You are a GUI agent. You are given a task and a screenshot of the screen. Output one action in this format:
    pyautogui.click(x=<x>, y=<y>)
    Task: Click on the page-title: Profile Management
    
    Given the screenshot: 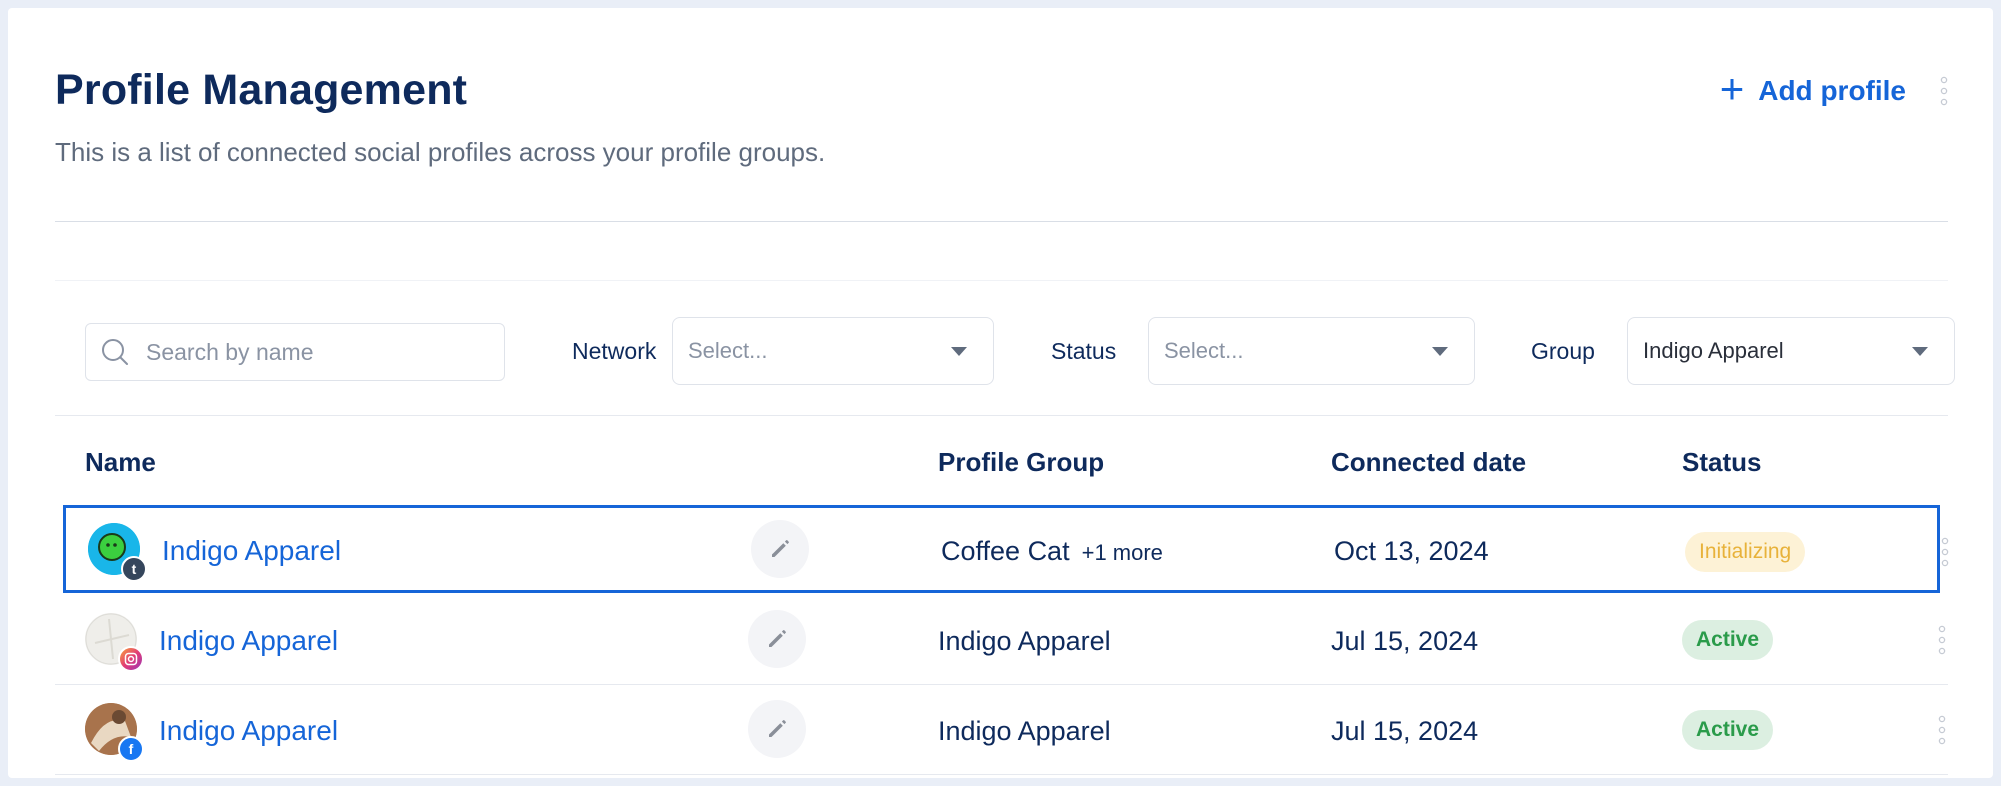 What is the action you would take?
    pyautogui.click(x=261, y=90)
    